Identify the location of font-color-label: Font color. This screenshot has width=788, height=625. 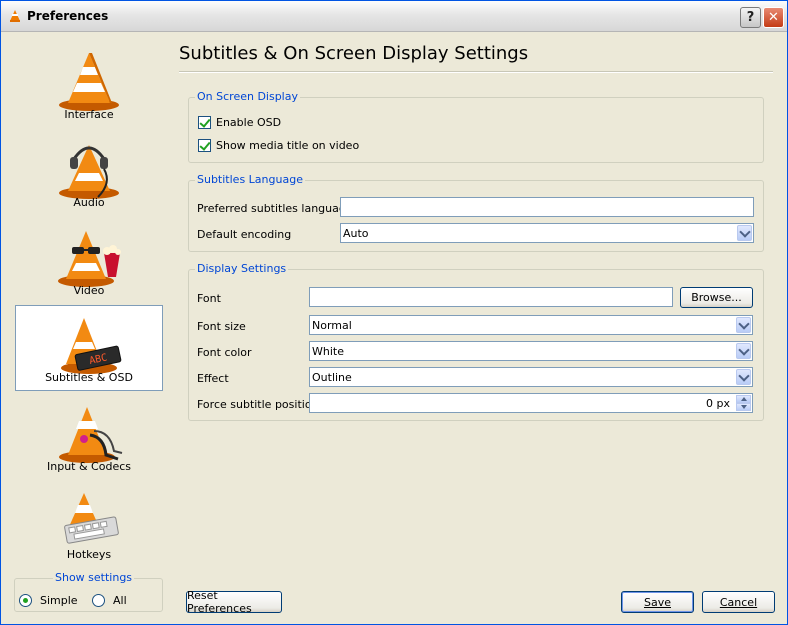
(224, 352).